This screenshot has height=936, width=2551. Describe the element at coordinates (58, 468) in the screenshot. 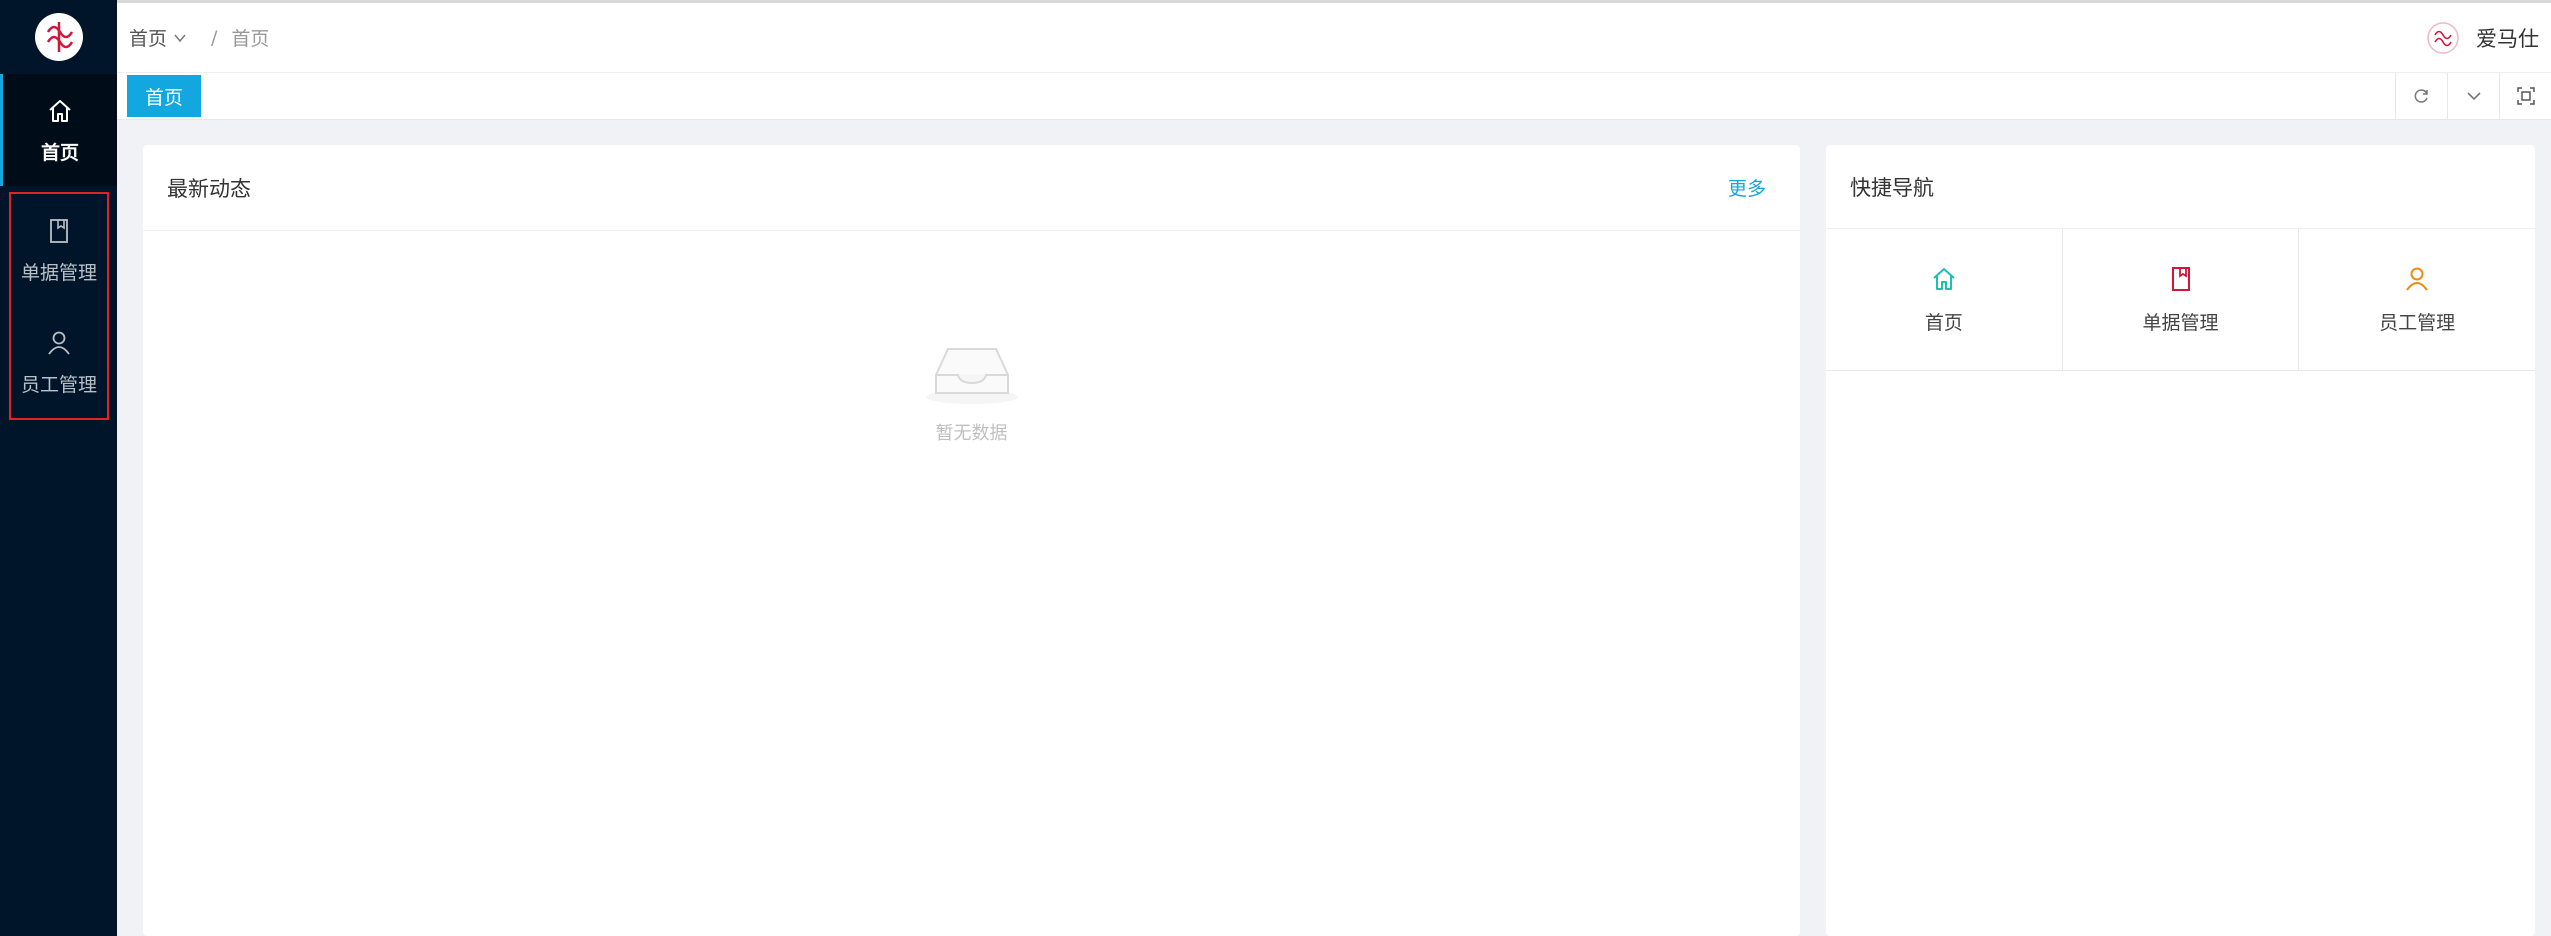

I see `sidebar: 首页 单据管理 员工管理` at that location.